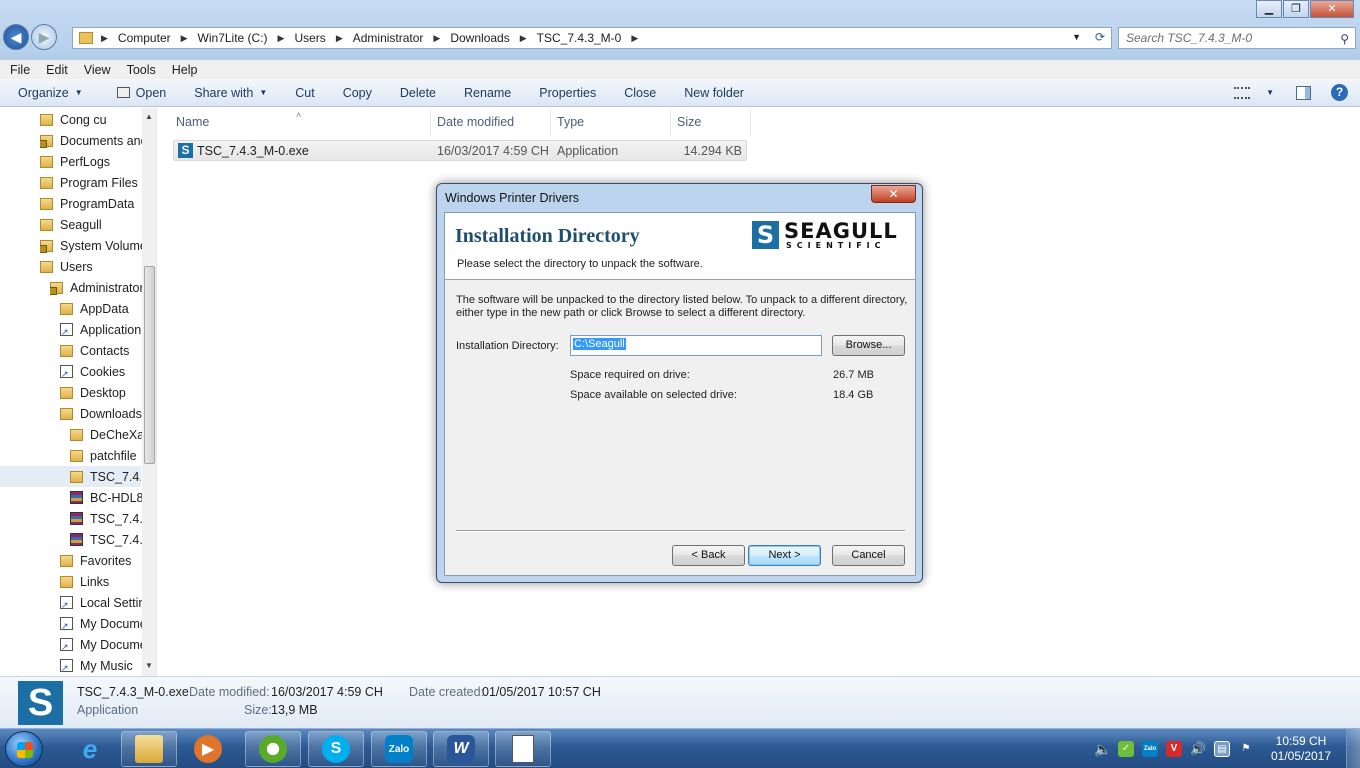 The image size is (1360, 768). I want to click on nav-item-documents-and-settings: Documents and Settings, so click(98, 140).